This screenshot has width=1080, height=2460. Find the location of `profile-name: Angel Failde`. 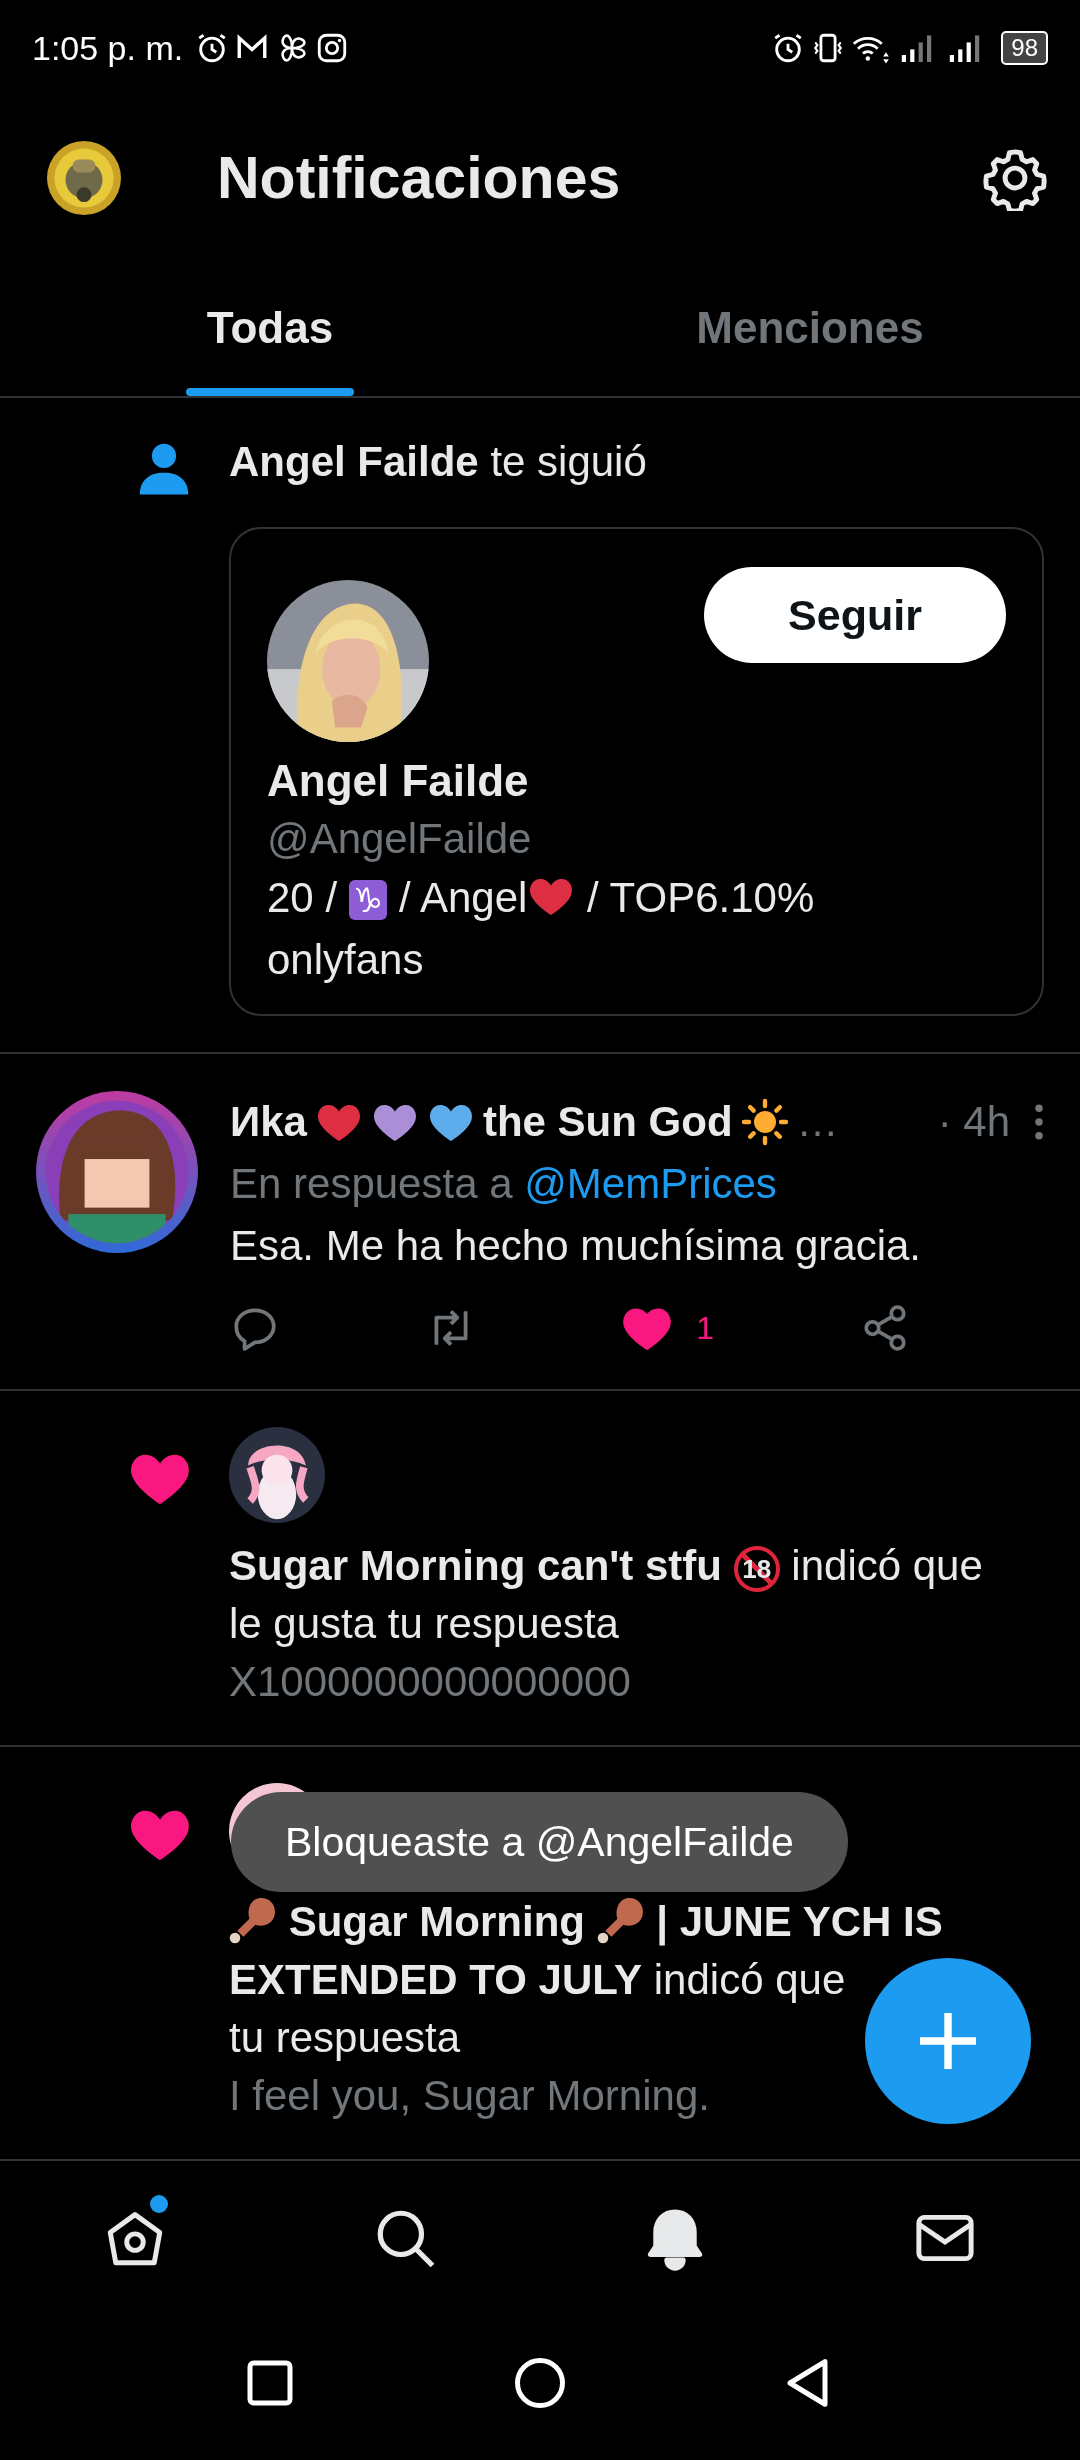

profile-name: Angel Failde is located at coordinates (398, 781).